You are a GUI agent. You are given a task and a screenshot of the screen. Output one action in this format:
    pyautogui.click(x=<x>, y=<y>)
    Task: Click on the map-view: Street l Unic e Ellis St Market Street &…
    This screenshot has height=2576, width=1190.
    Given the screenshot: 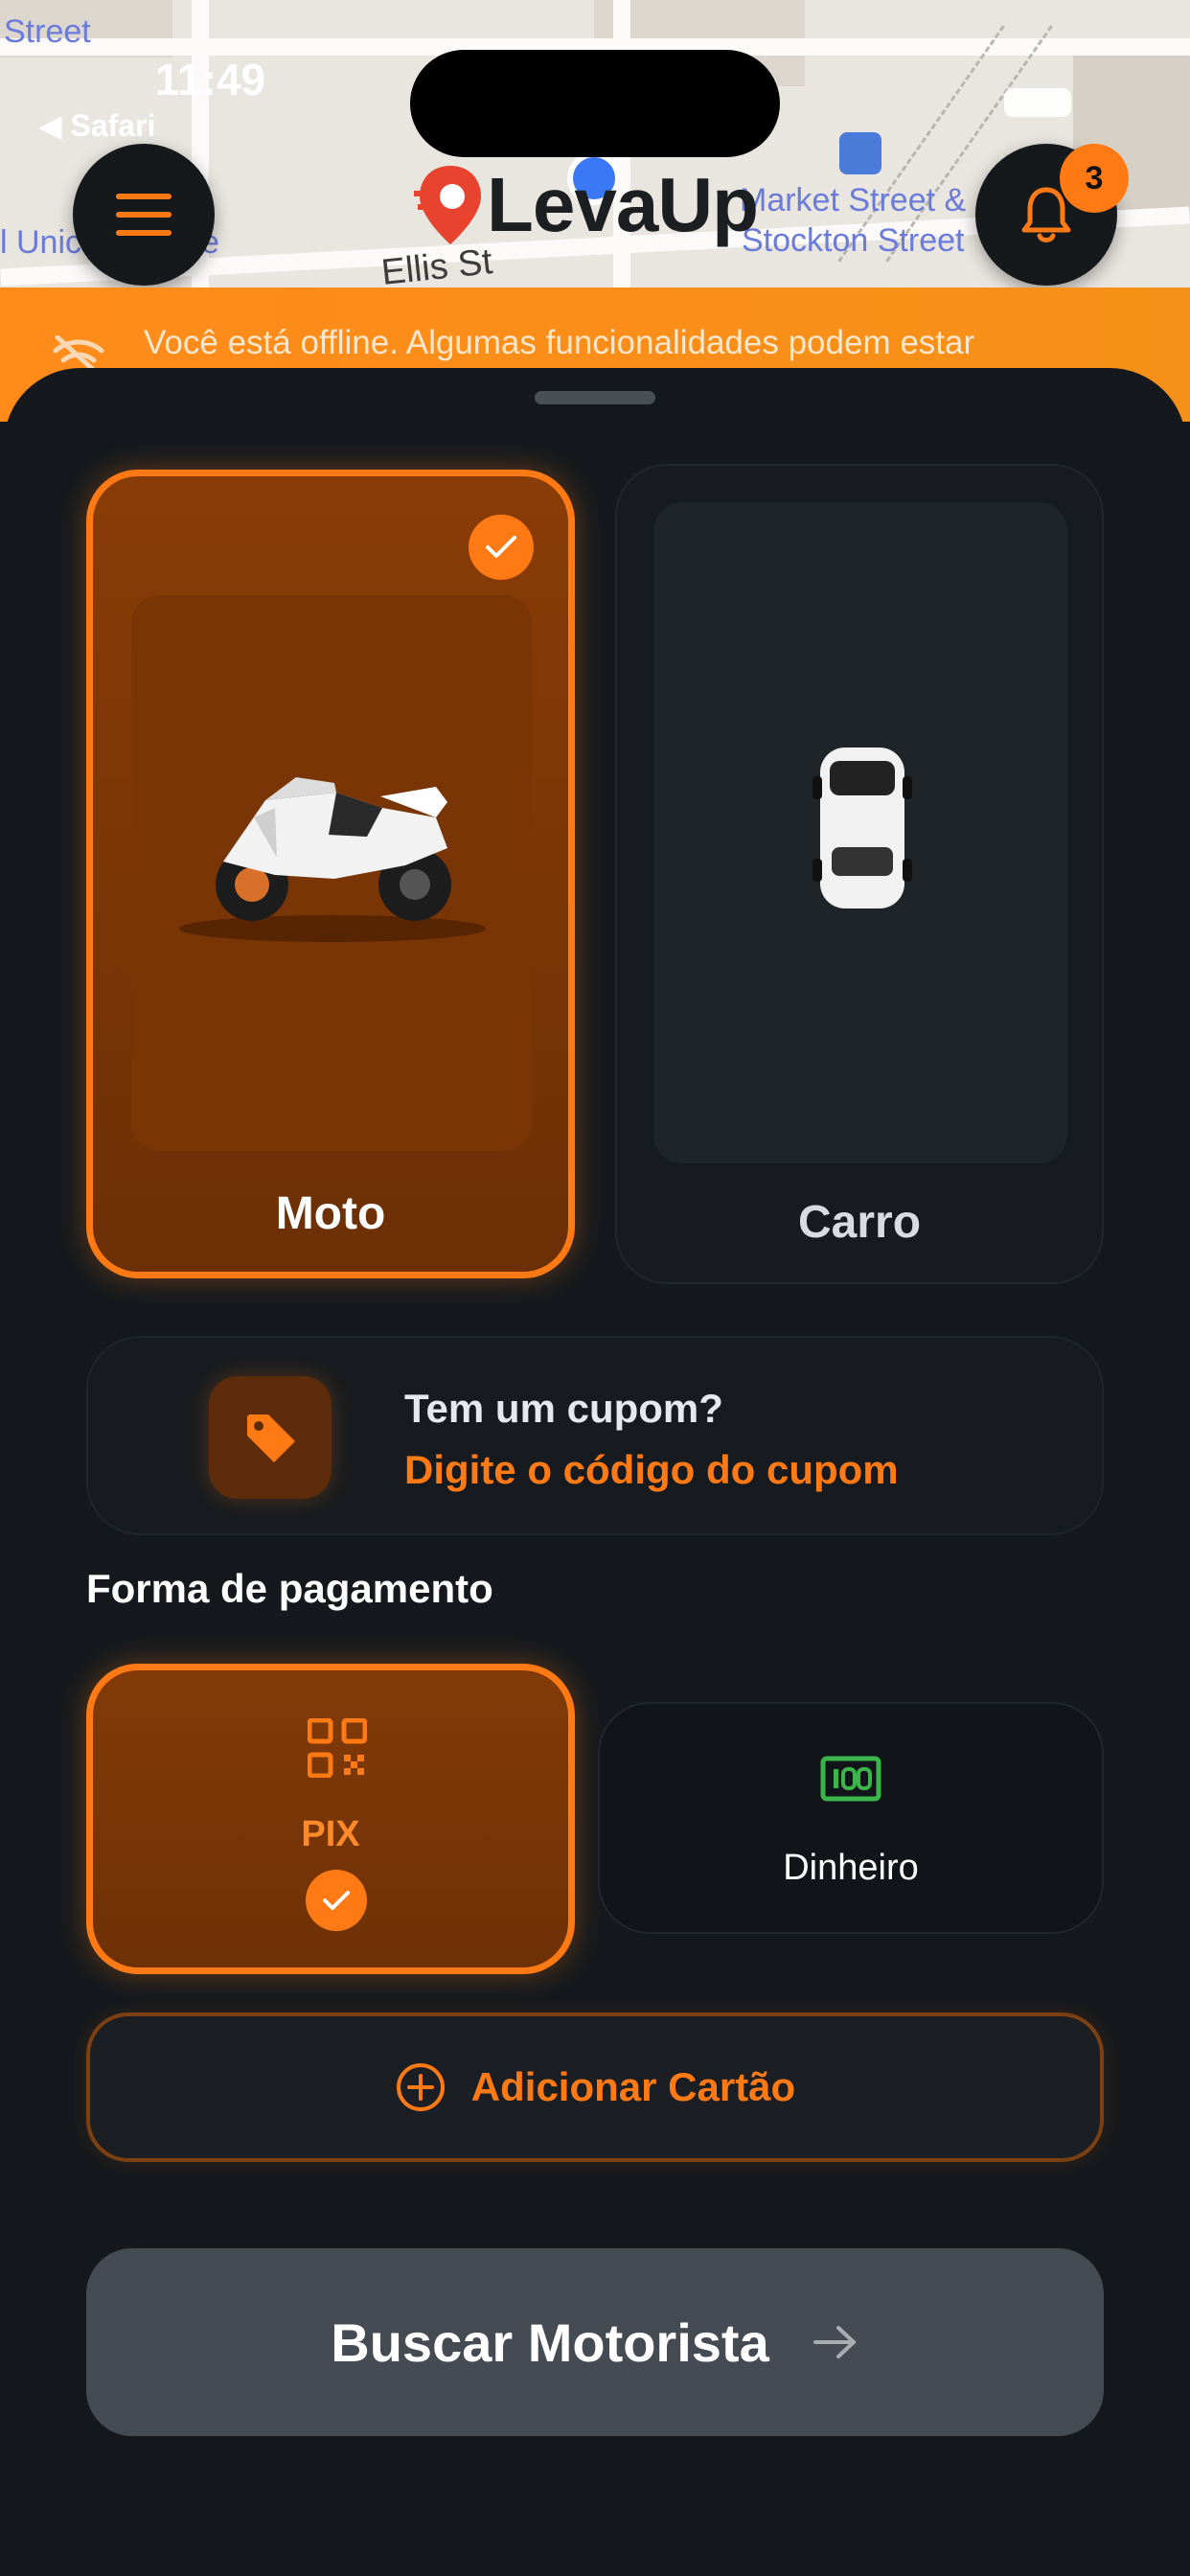 What is the action you would take?
    pyautogui.click(x=595, y=144)
    